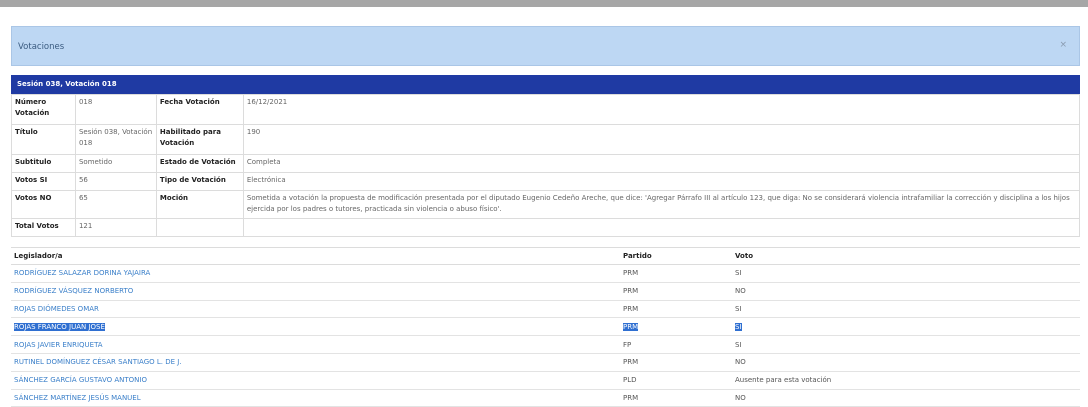  Describe the element at coordinates (199, 109) in the screenshot. I see `fecha-label: Fecha Votación` at that location.